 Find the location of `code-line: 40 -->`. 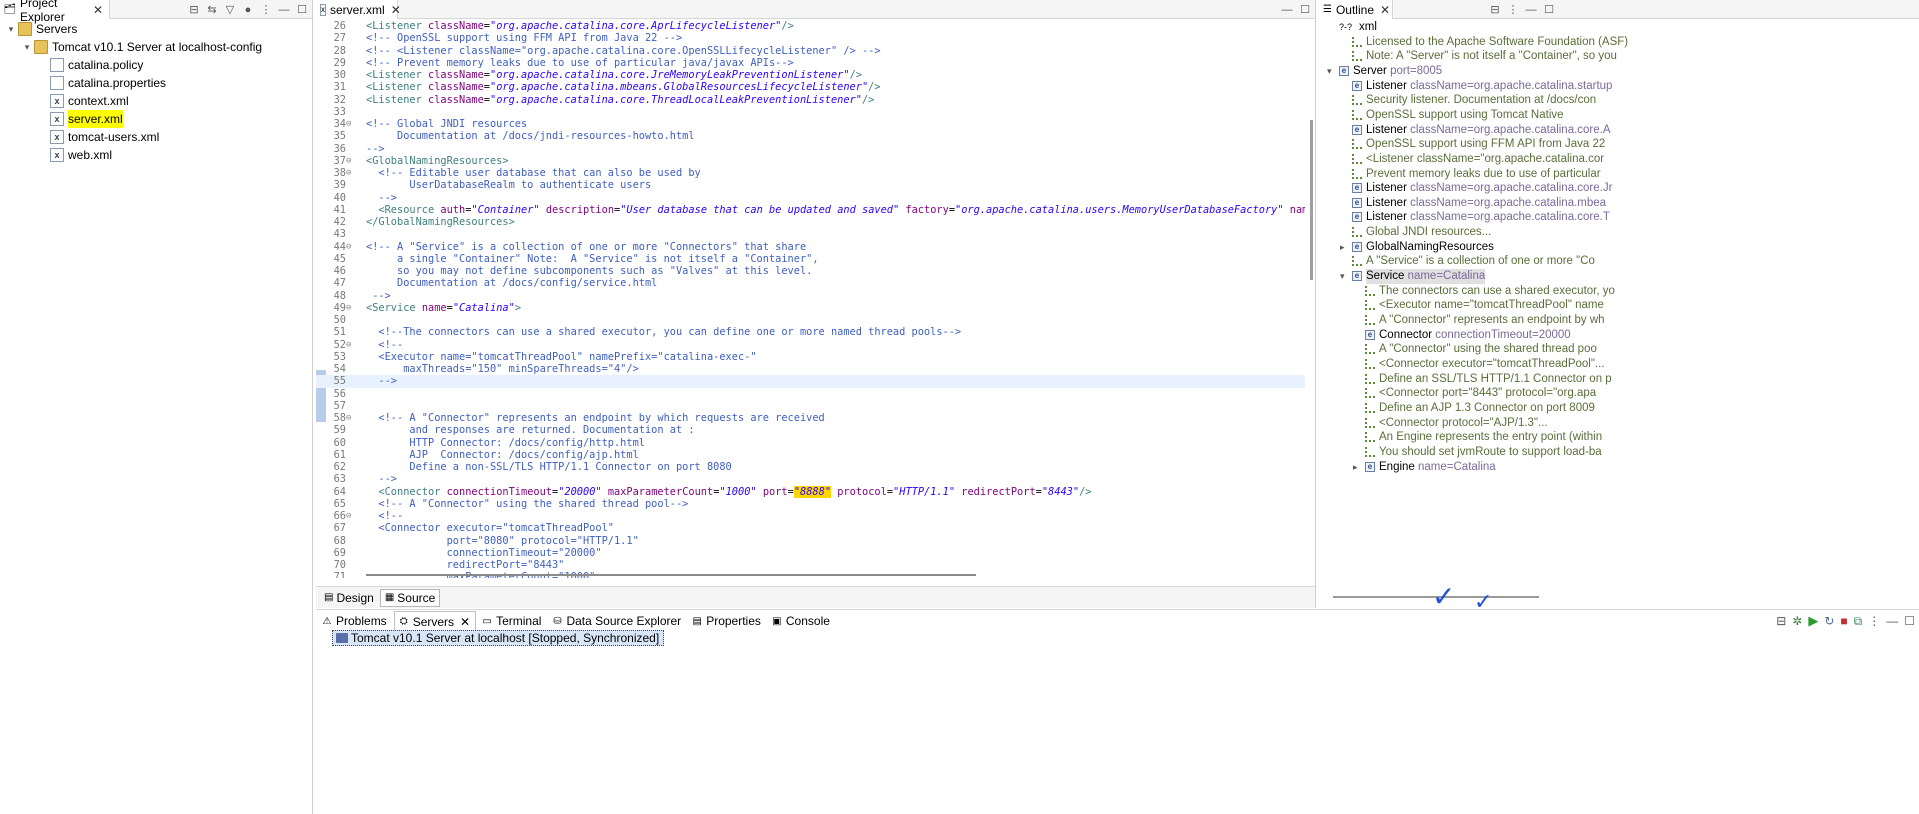

code-line: 40 --> is located at coordinates (810, 198).